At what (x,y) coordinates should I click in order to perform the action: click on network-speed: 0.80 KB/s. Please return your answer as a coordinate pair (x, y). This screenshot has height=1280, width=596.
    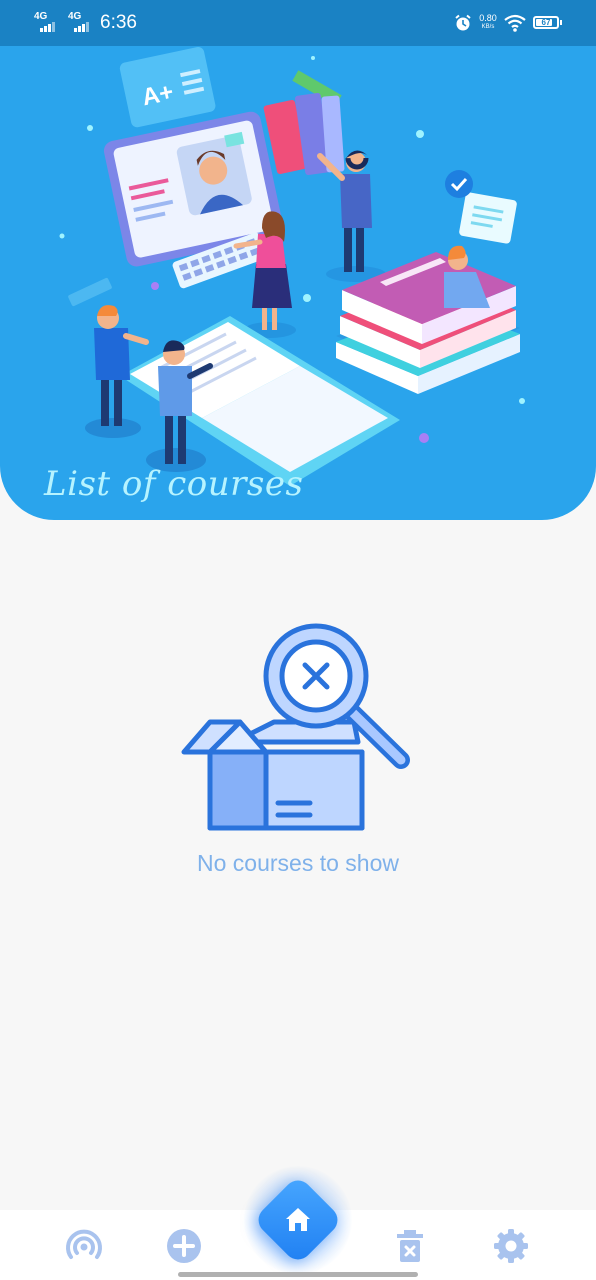
    Looking at the image, I should click on (488, 22).